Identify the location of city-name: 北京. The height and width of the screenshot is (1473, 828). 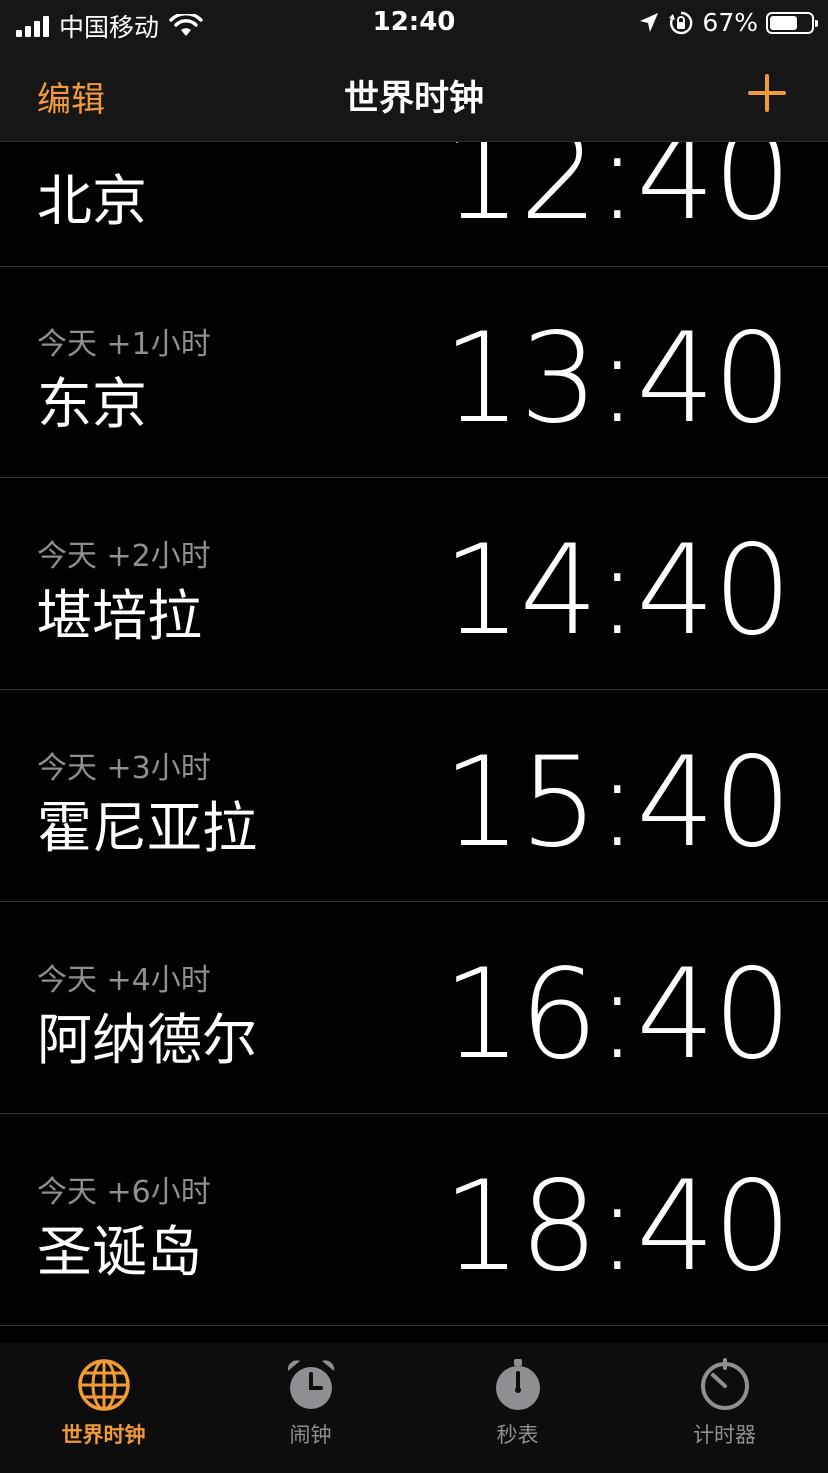
(92, 201).